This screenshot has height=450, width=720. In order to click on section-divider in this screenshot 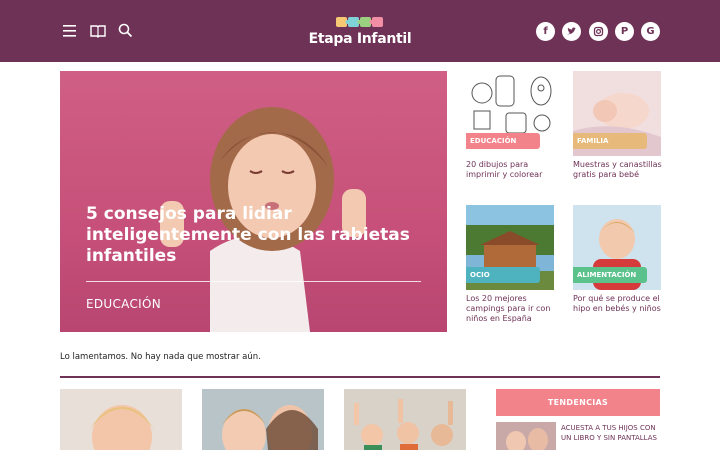, I will do `click(360, 377)`.